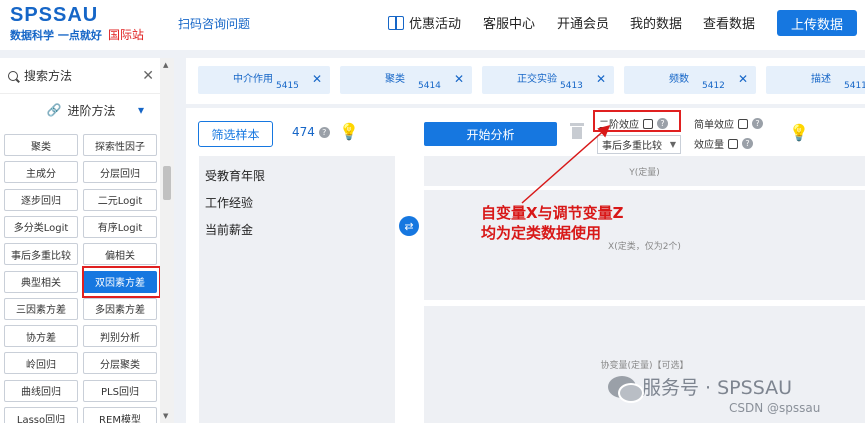 The image size is (865, 423). What do you see at coordinates (120, 226) in the screenshot?
I see `method-button: 有序Logit` at bounding box center [120, 226].